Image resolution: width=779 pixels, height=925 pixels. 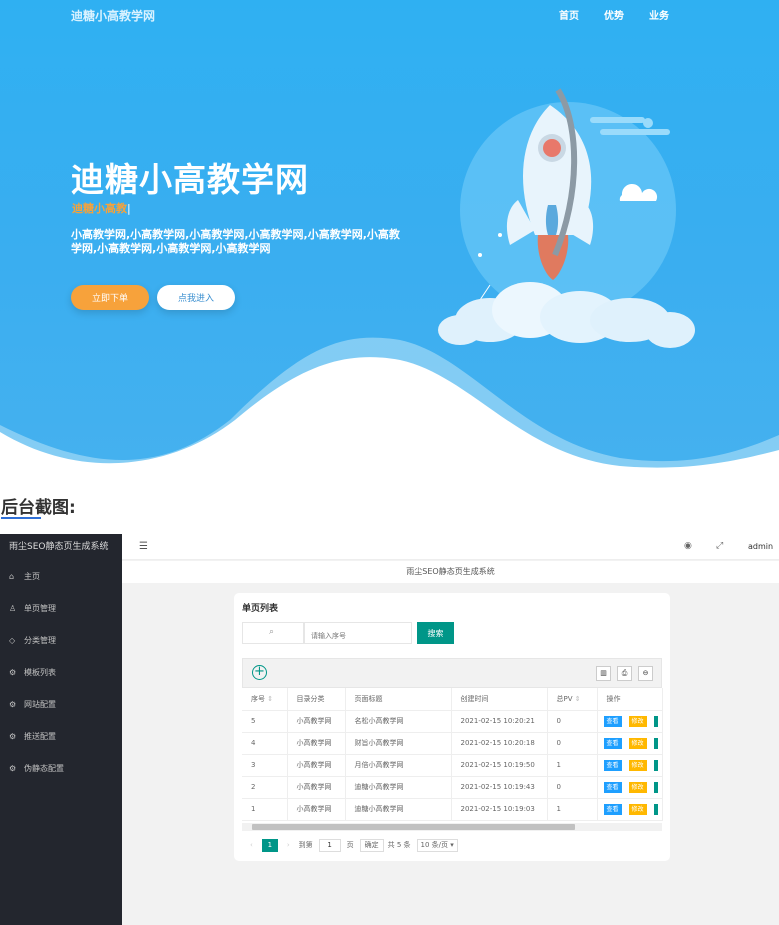 I want to click on hero-subtitle-text: 迪糖小高教, so click(x=99, y=208).